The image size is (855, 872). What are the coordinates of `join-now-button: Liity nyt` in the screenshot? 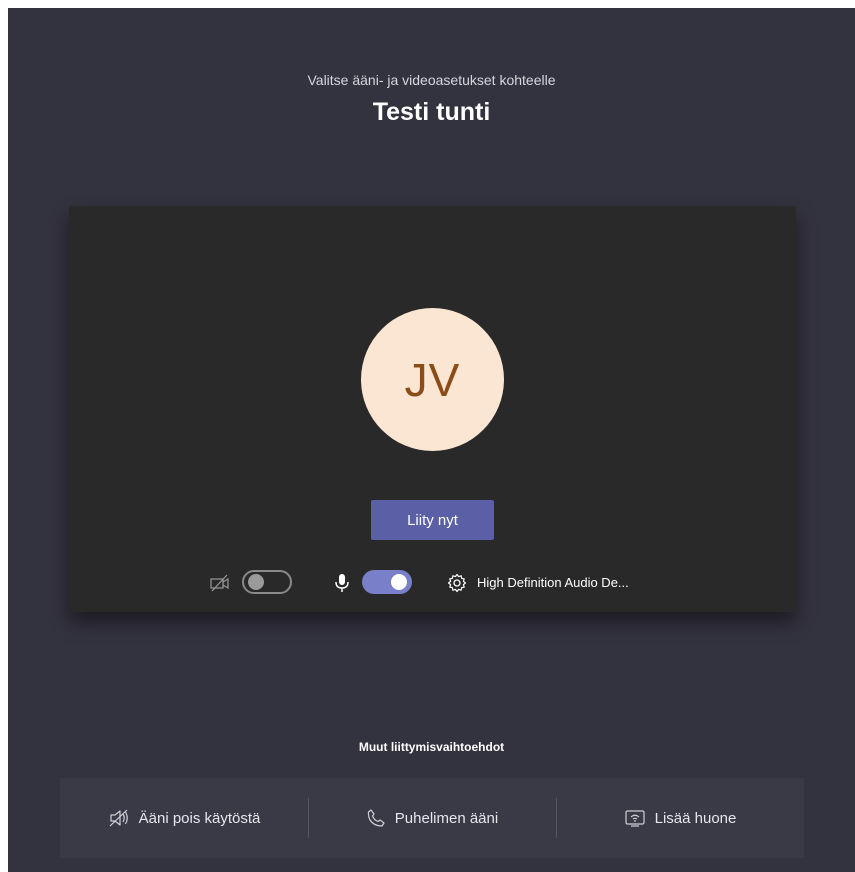 It's located at (432, 520).